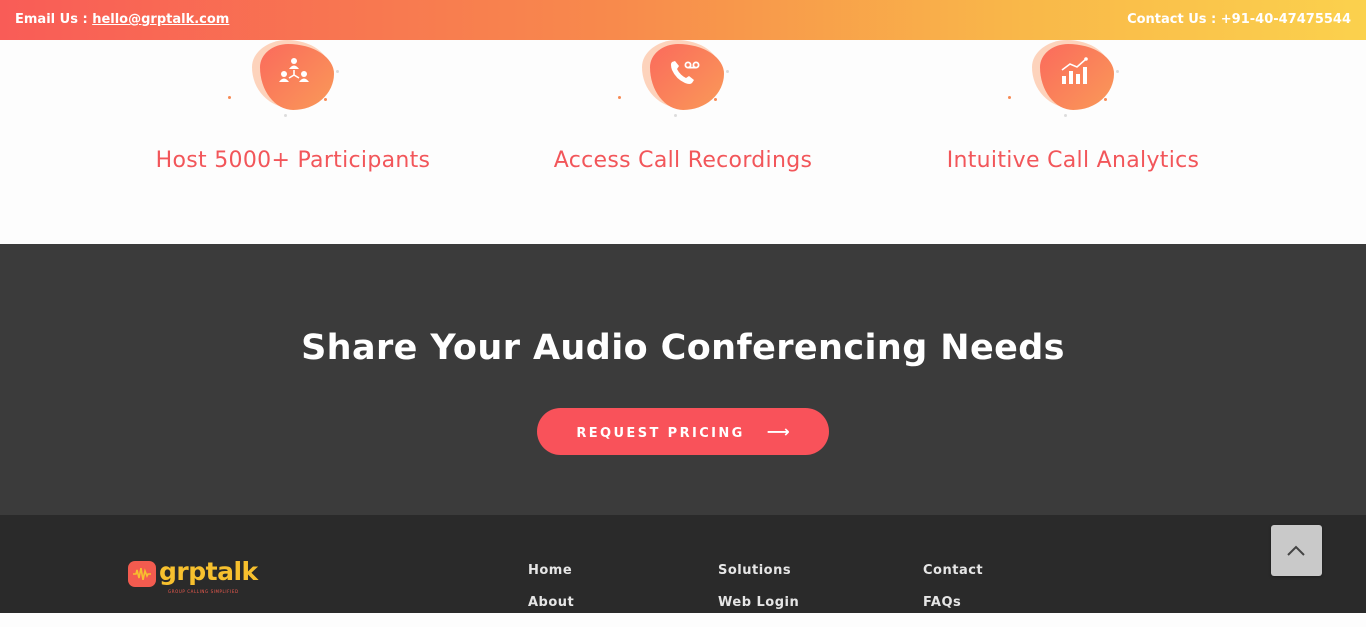 Image resolution: width=1366 pixels, height=627 pixels. I want to click on feature-title: Intuitive Call Analytics, so click(1073, 160).